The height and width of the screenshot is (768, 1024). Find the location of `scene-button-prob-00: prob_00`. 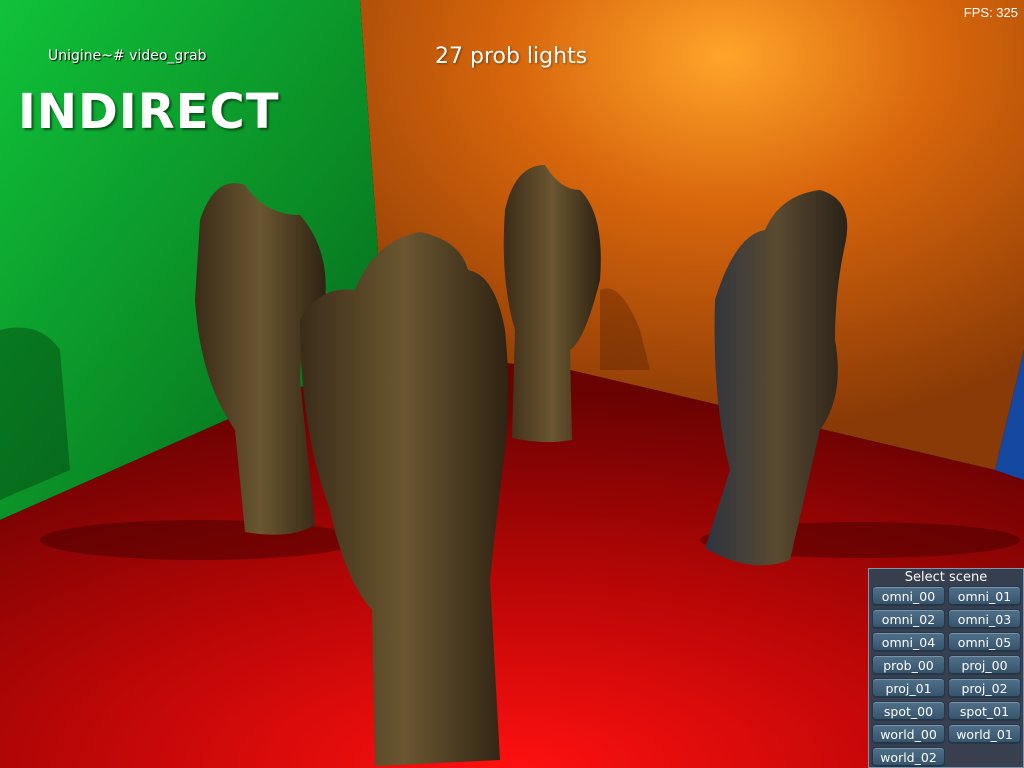

scene-button-prob-00: prob_00 is located at coordinates (908, 665).